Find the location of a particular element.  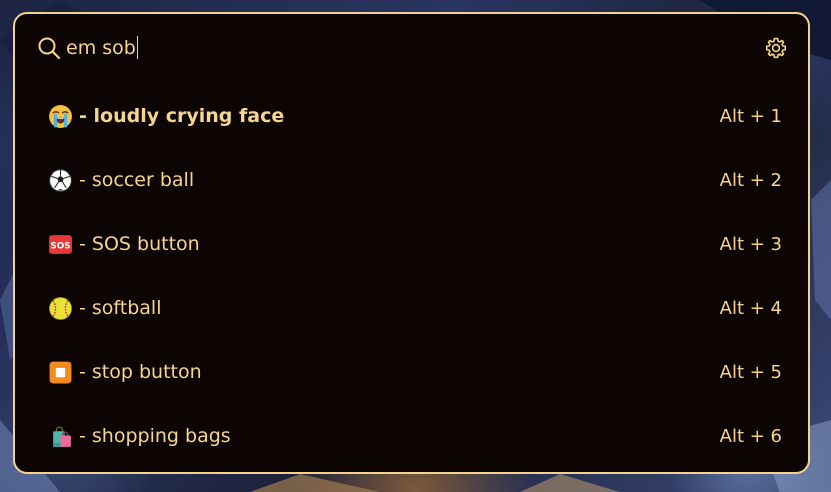

gear-icon is located at coordinates (776, 48).